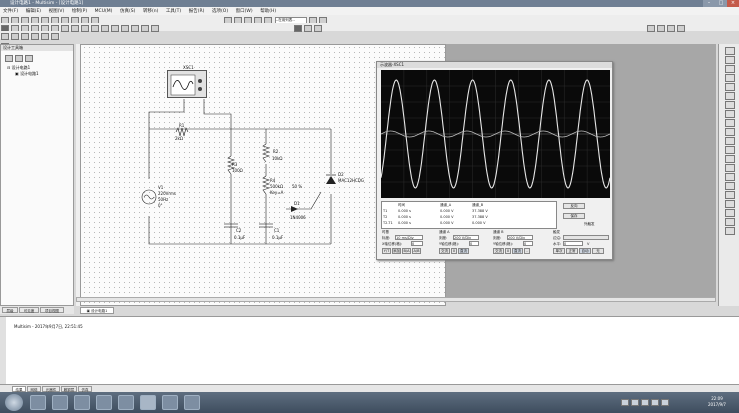 The image size is (739, 413). Describe the element at coordinates (9, 58) in the screenshot. I see `toolbox-open-icon` at that location.